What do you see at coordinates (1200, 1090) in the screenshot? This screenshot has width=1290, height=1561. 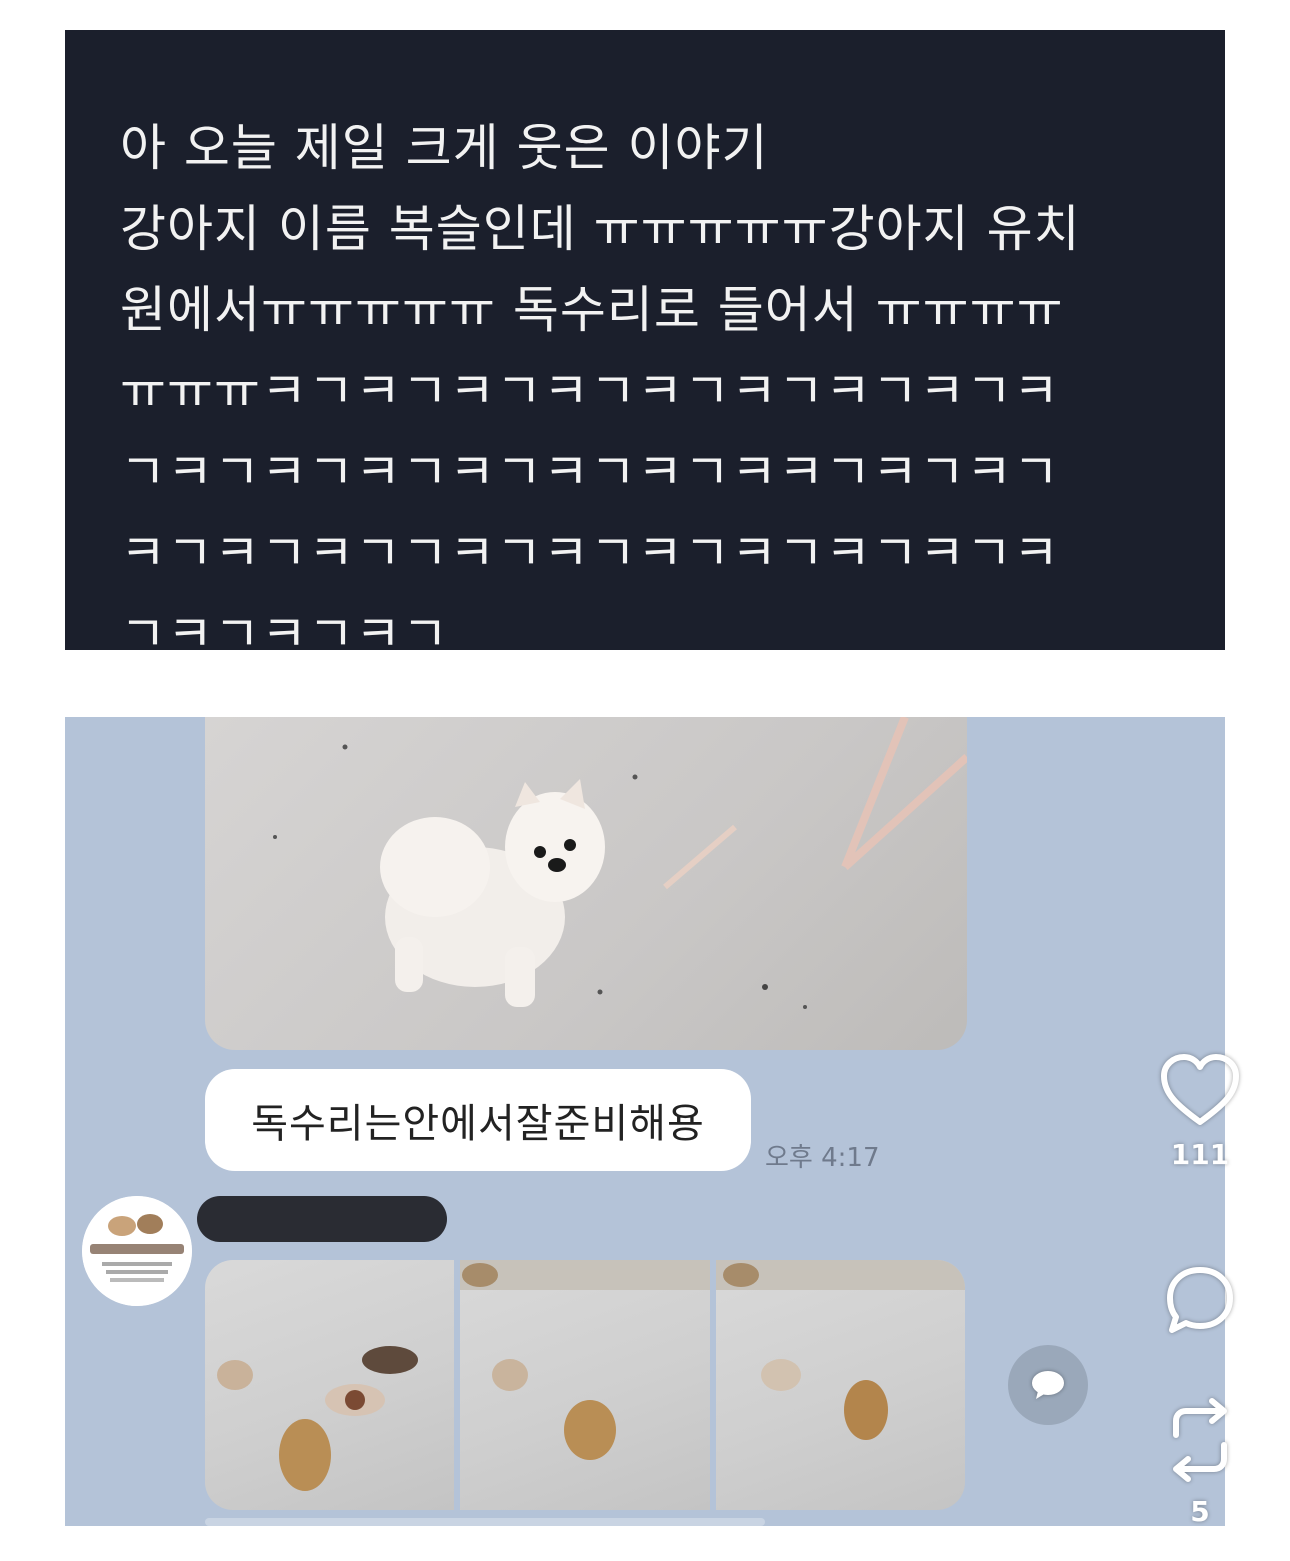 I see `heart-icon` at bounding box center [1200, 1090].